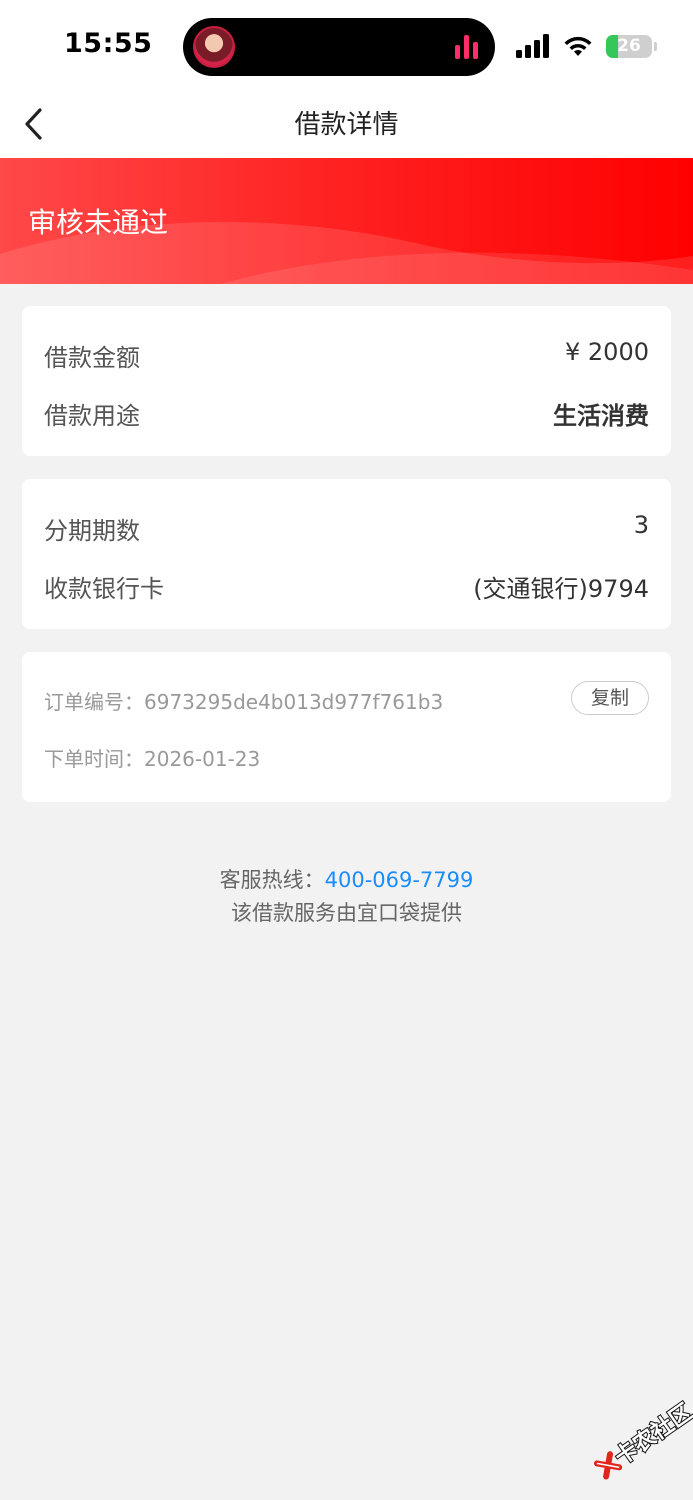 The height and width of the screenshot is (1500, 693). I want to click on bank-card-value: (交通银行)9794, so click(561, 589).